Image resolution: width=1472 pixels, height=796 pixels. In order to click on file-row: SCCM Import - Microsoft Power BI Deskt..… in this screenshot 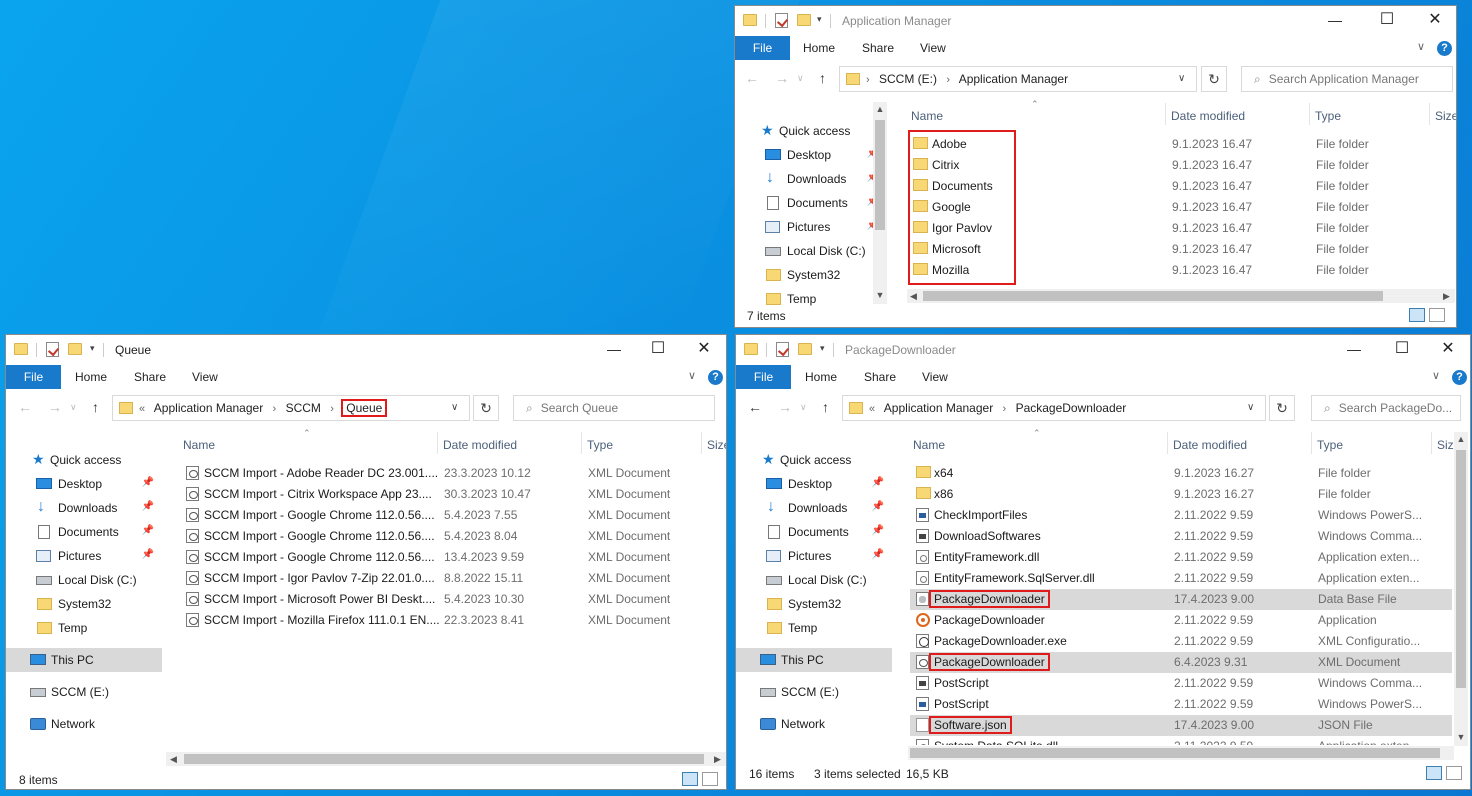, I will do `click(451, 599)`.